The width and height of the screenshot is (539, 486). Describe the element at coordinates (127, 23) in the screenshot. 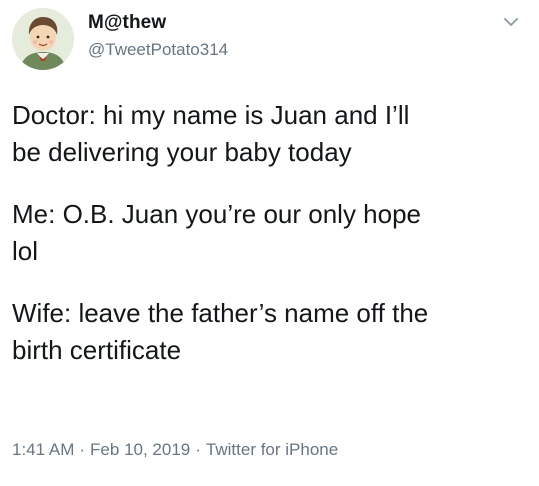

I see `display-name: M@thew` at that location.